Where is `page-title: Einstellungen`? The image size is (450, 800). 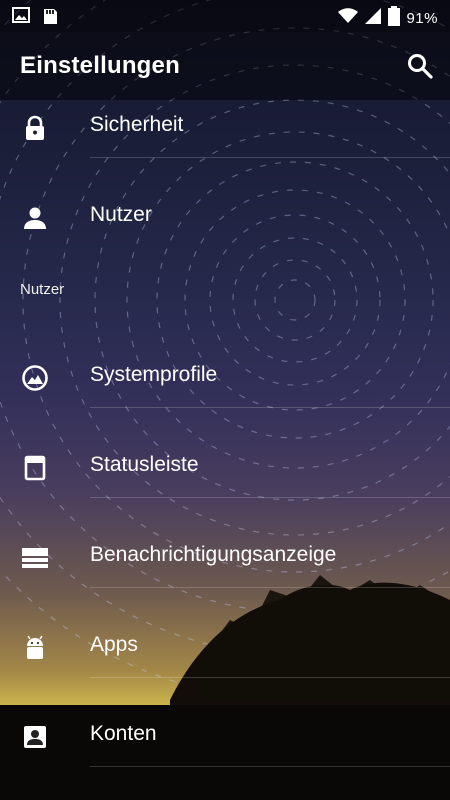
page-title: Einstellungen is located at coordinates (100, 65).